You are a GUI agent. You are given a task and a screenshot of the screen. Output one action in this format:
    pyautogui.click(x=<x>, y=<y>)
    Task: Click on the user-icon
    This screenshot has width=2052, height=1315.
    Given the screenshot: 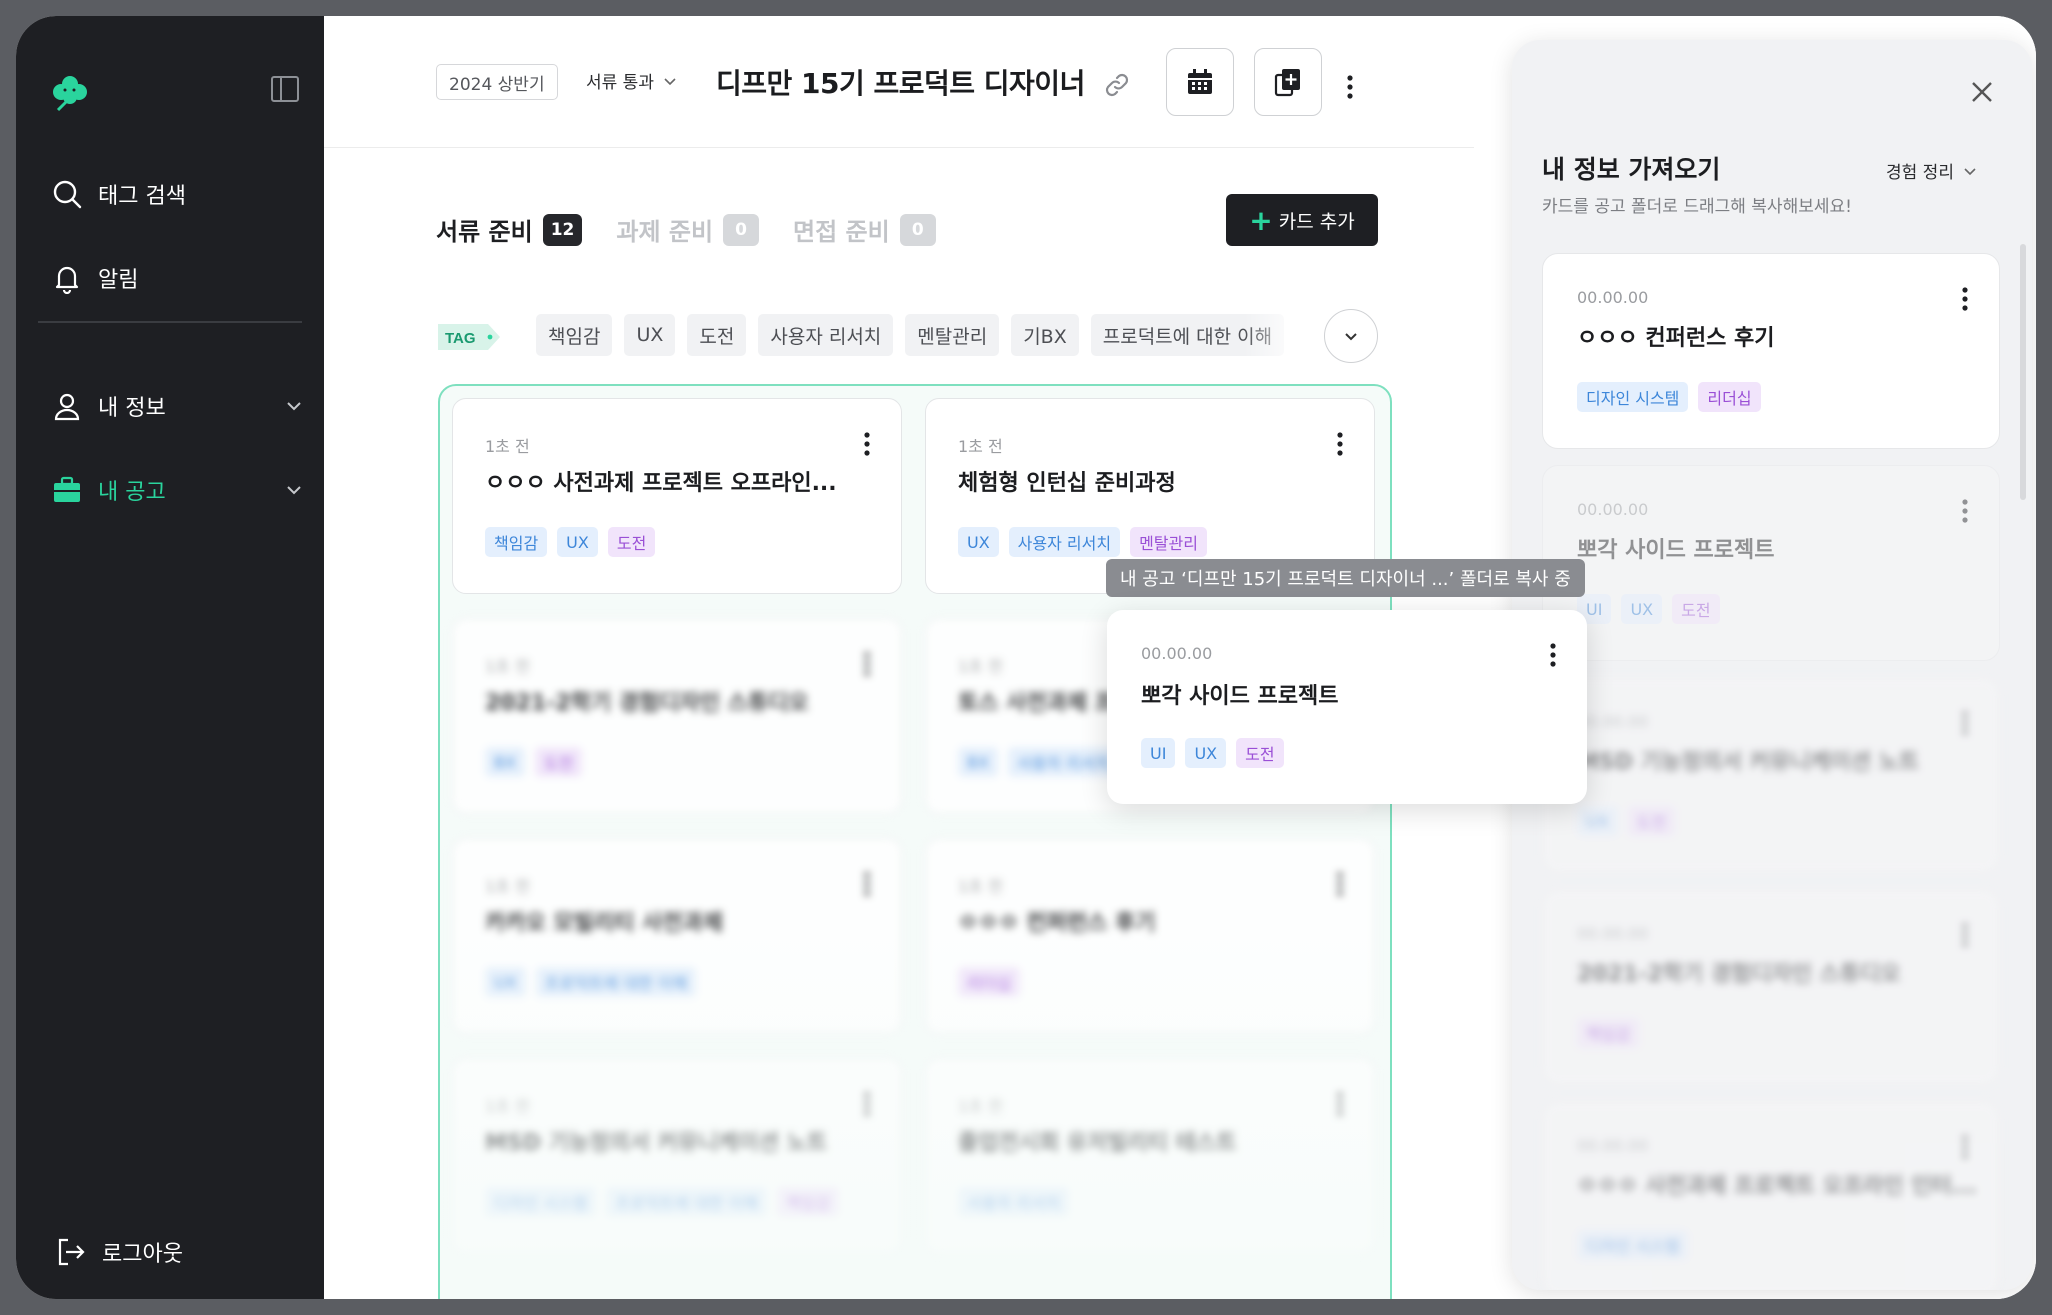 What is the action you would take?
    pyautogui.click(x=67, y=406)
    